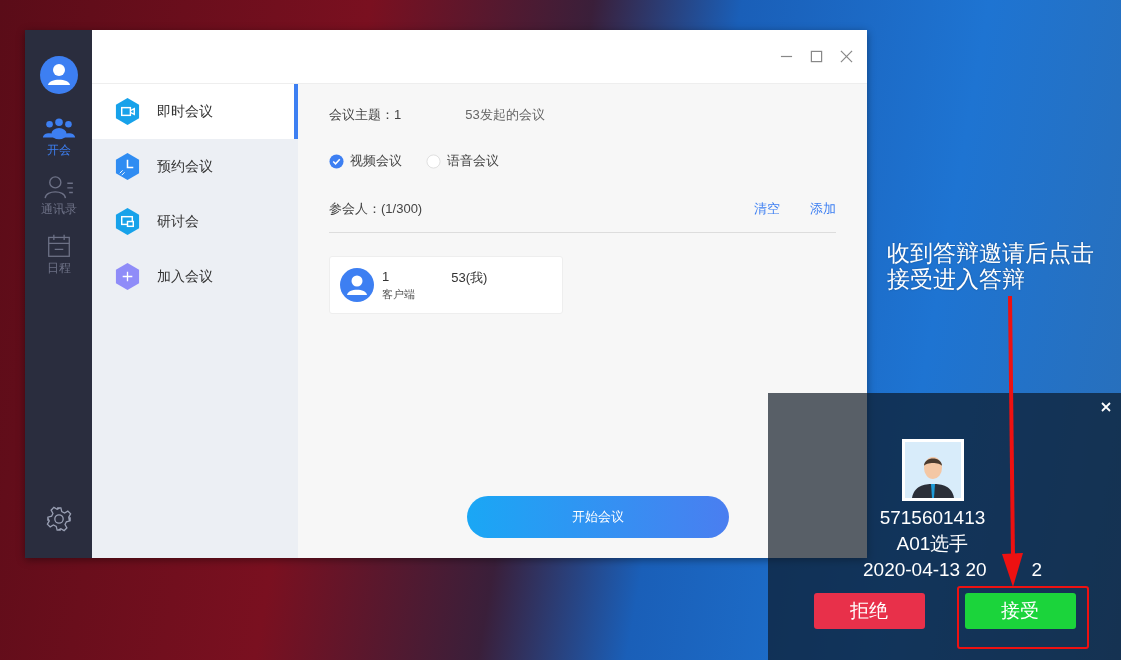 This screenshot has height=660, width=1121. What do you see at coordinates (956, 279) in the screenshot?
I see `annotation-text: 接受进入答辩` at bounding box center [956, 279].